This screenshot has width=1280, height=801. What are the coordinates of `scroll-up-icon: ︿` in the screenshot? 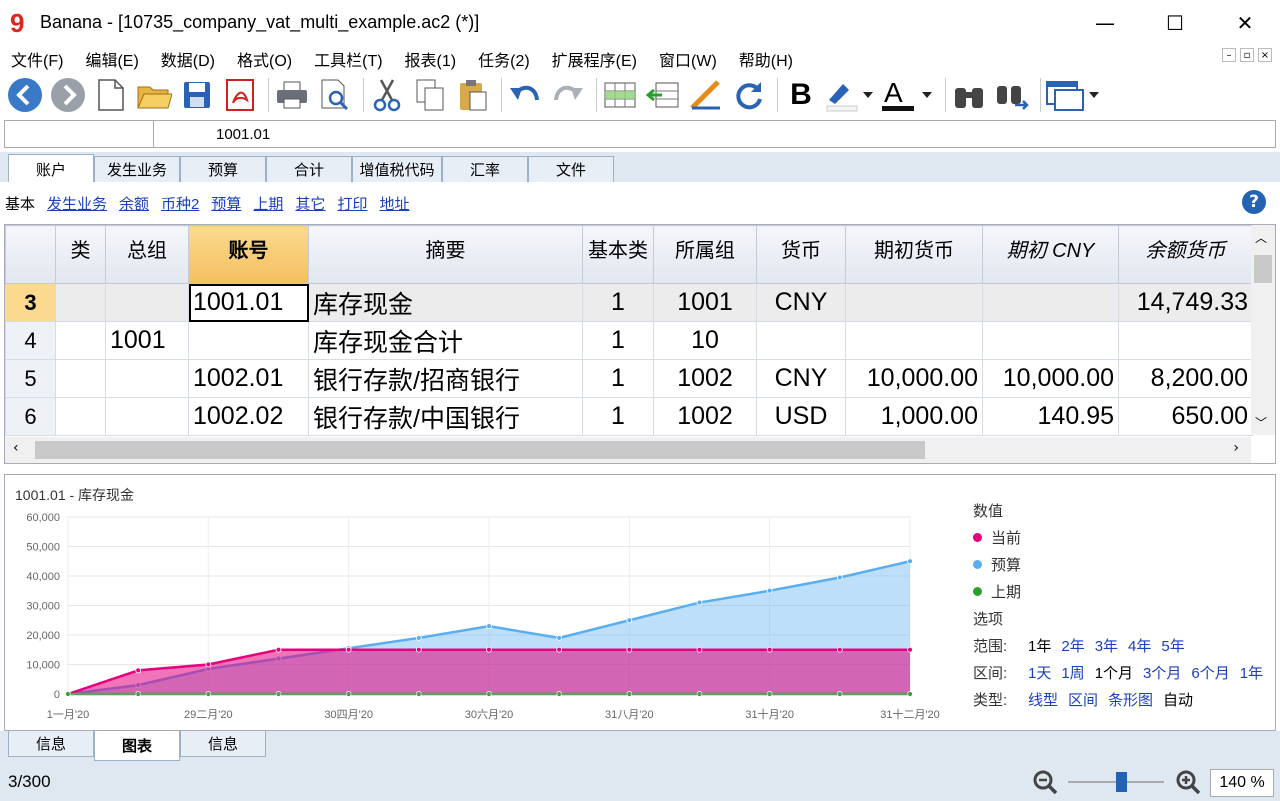 It's located at (1261, 237).